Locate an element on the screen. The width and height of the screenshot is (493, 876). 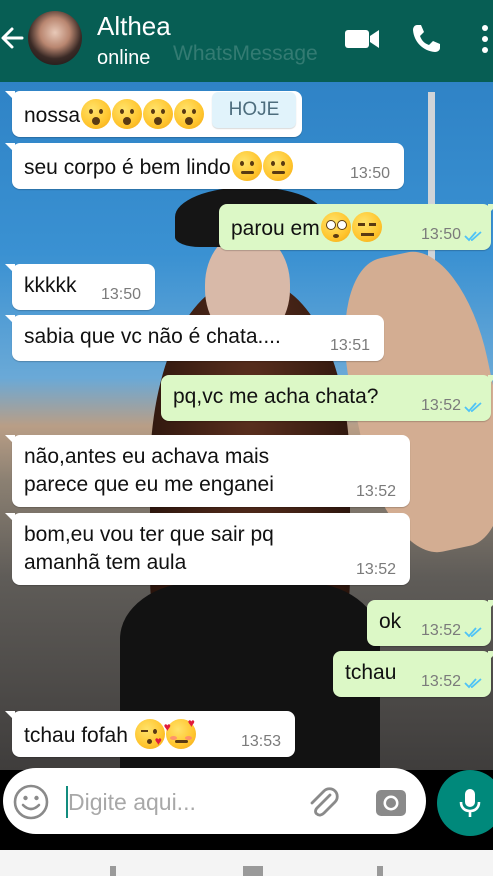
contact-avatar is located at coordinates (55, 38).